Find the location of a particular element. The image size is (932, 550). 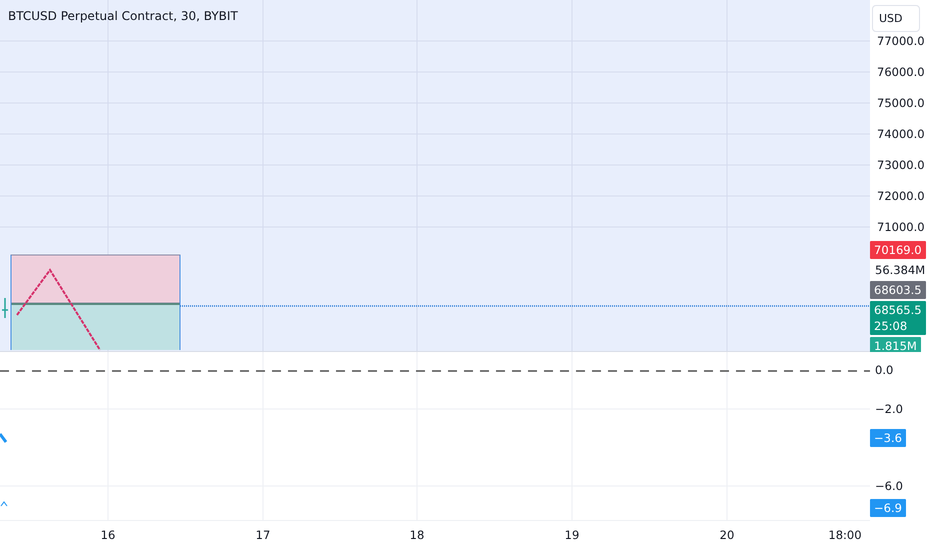

time-label: 18:00 is located at coordinates (845, 535).